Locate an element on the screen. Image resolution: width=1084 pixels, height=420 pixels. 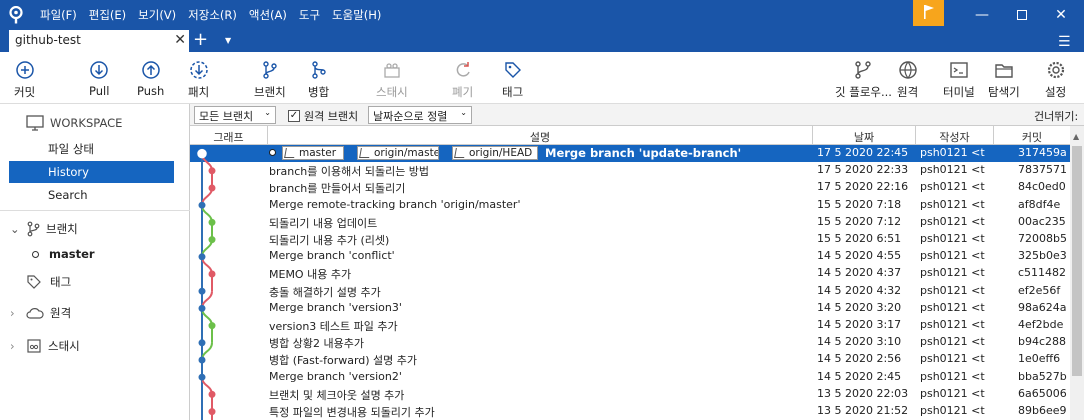
stash-button: 스태시 is located at coordinates (392, 78).